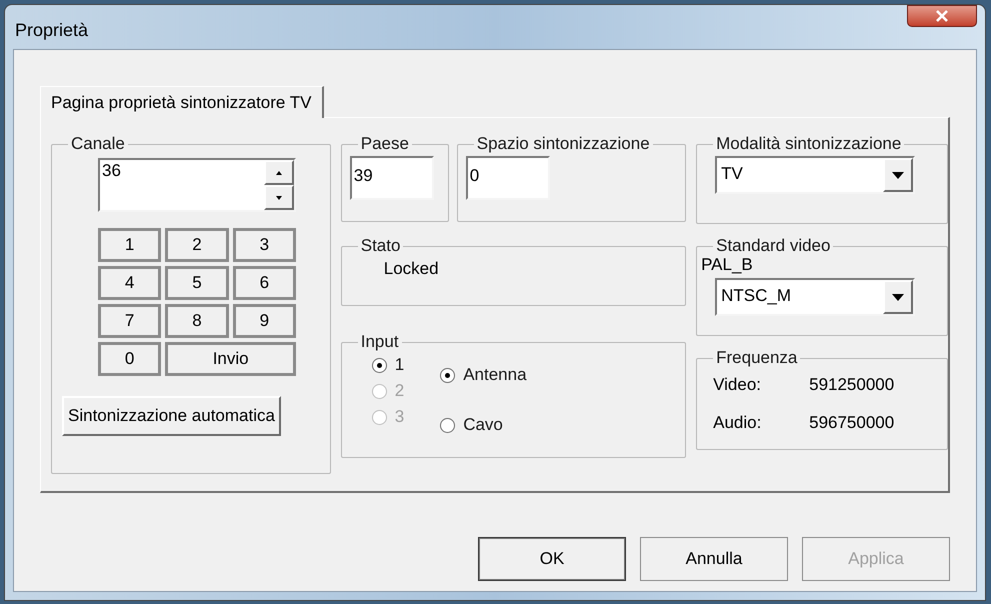 Image resolution: width=991 pixels, height=604 pixels. Describe the element at coordinates (508, 178) in the screenshot. I see `tuning-space-field: 0` at that location.